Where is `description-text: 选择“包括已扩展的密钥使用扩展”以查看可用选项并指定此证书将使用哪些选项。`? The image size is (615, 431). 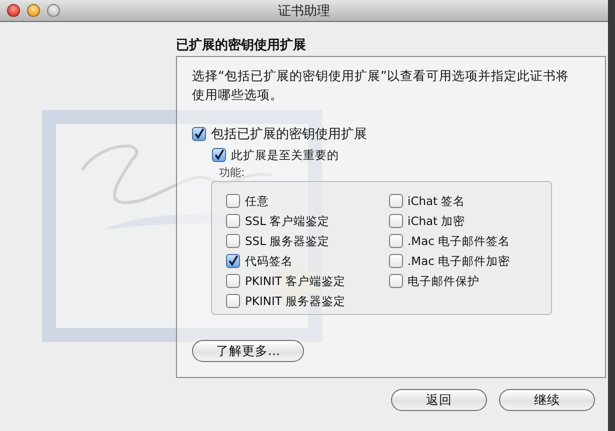
description-text: 选择“包括已扩展的密钥使用扩展”以查看可用选项并指定此证书将使用哪些选项。 is located at coordinates (381, 85).